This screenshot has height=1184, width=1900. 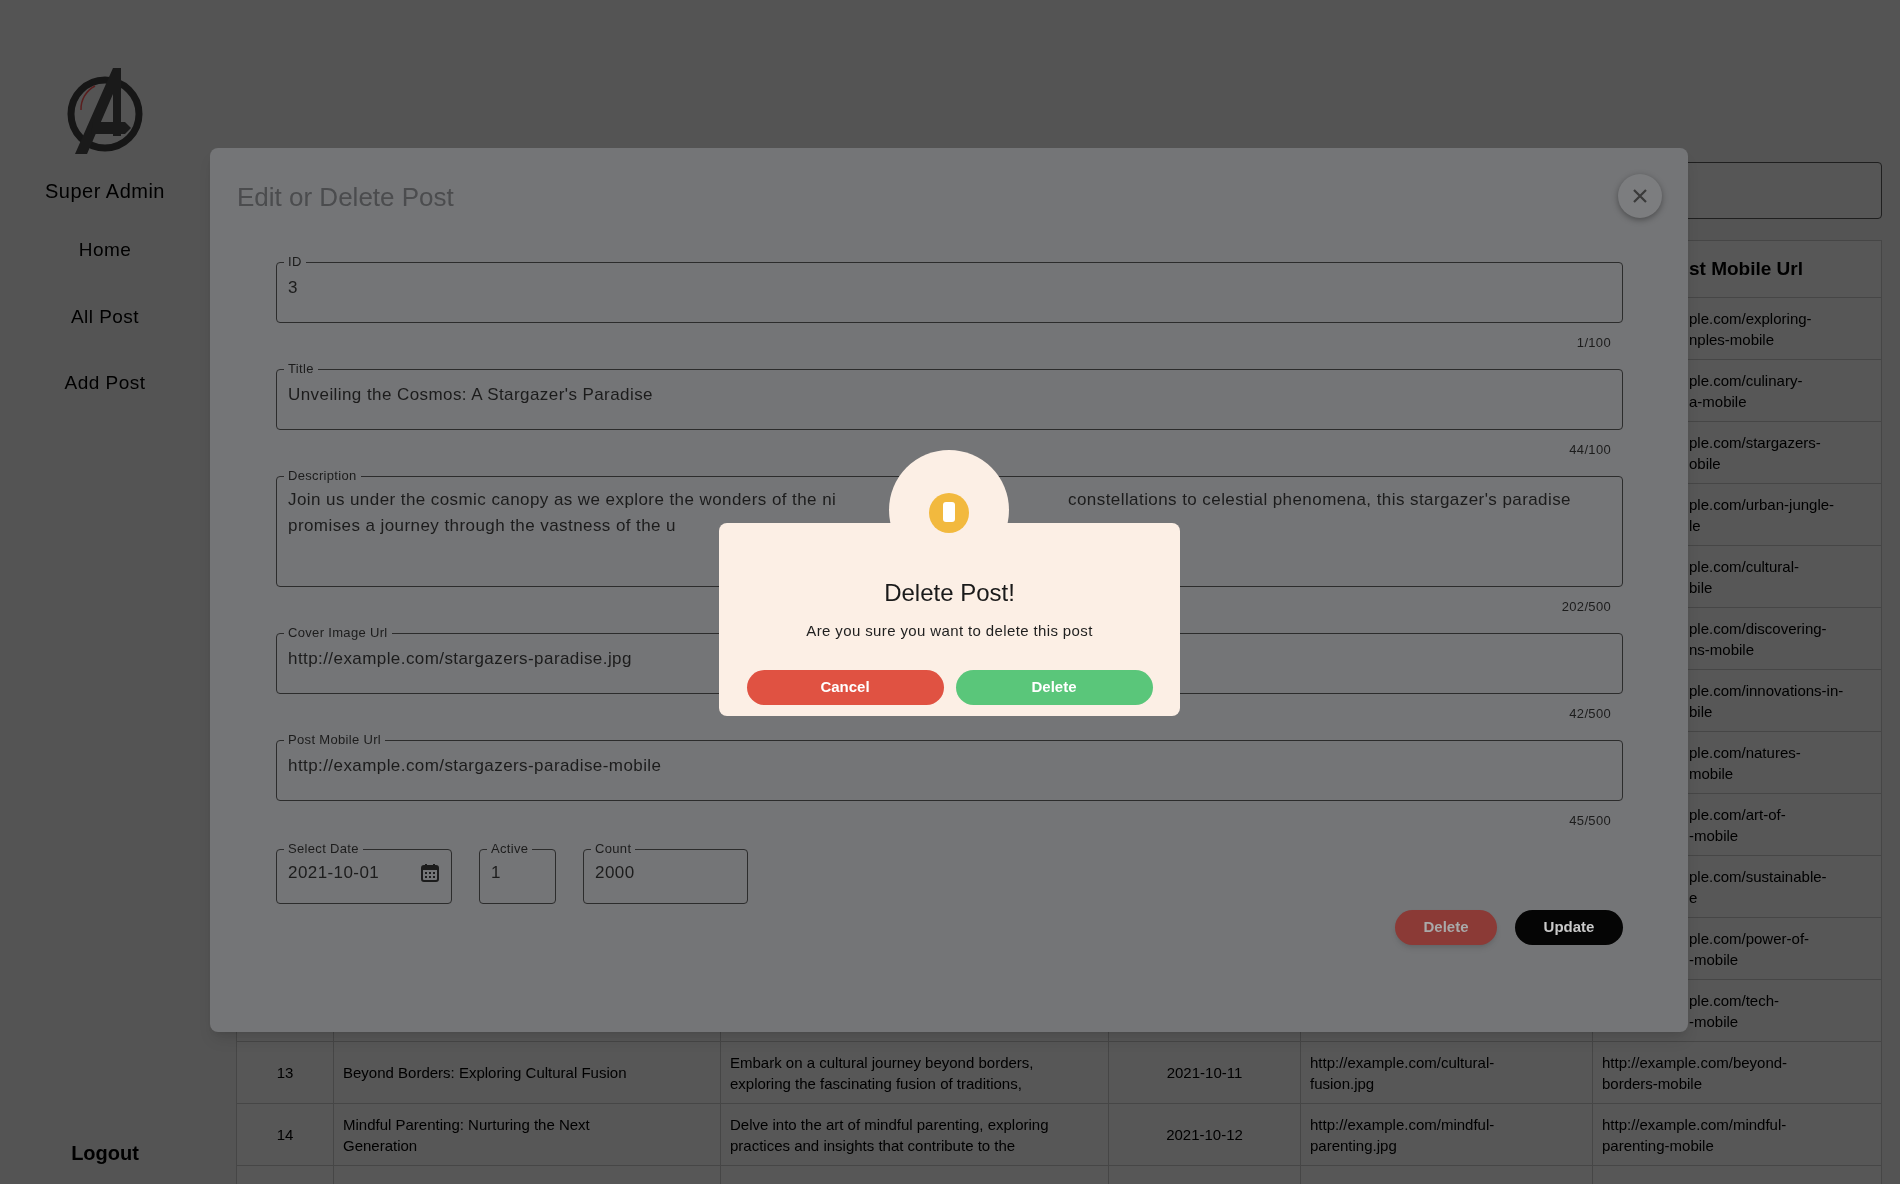 I want to click on calendar-icon, so click(x=430, y=873).